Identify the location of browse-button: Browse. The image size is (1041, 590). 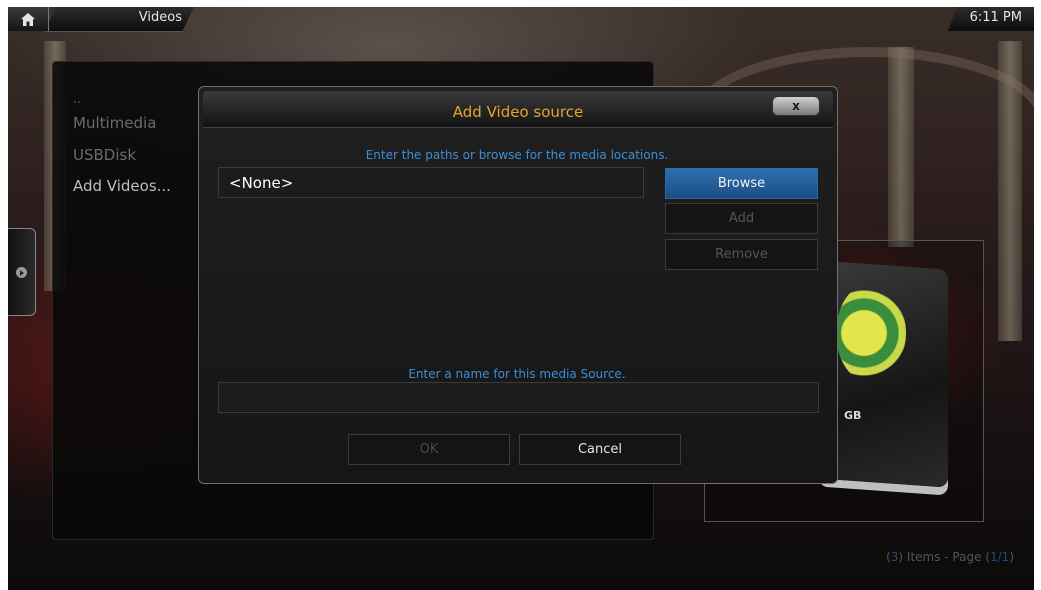
(741, 183).